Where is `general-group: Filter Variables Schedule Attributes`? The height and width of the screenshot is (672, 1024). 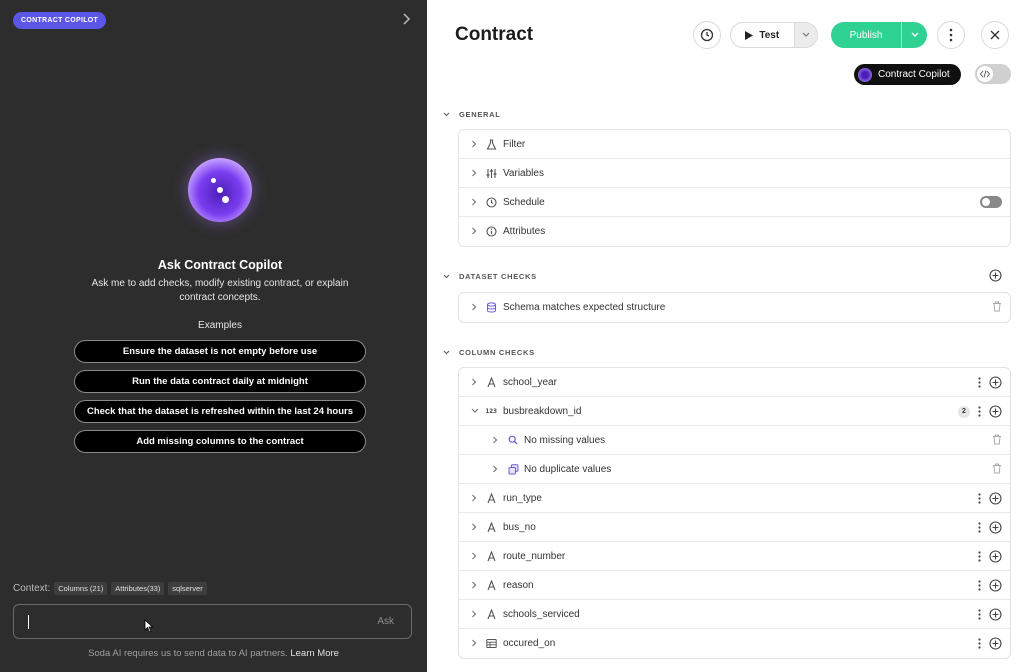 general-group: Filter Variables Schedule Attributes is located at coordinates (734, 188).